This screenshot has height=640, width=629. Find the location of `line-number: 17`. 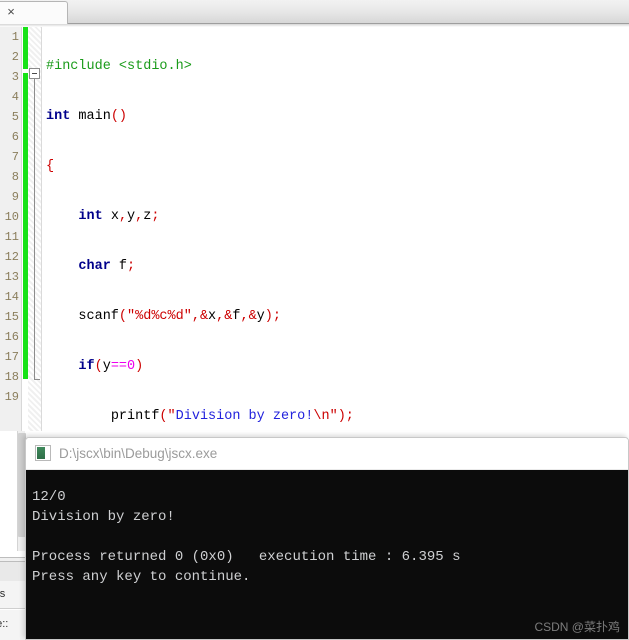

line-number: 17 is located at coordinates (11, 357).